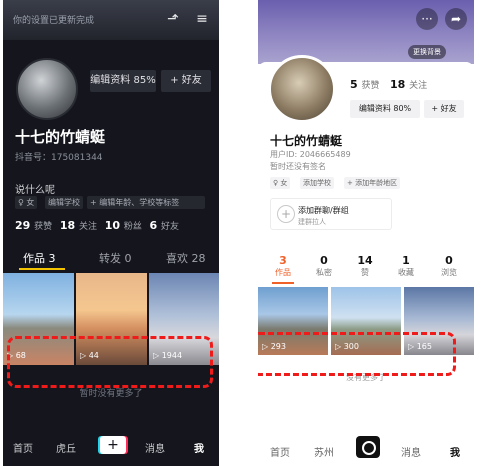  Describe the element at coordinates (324, 272) in the screenshot. I see `tab-label: 私密` at that location.